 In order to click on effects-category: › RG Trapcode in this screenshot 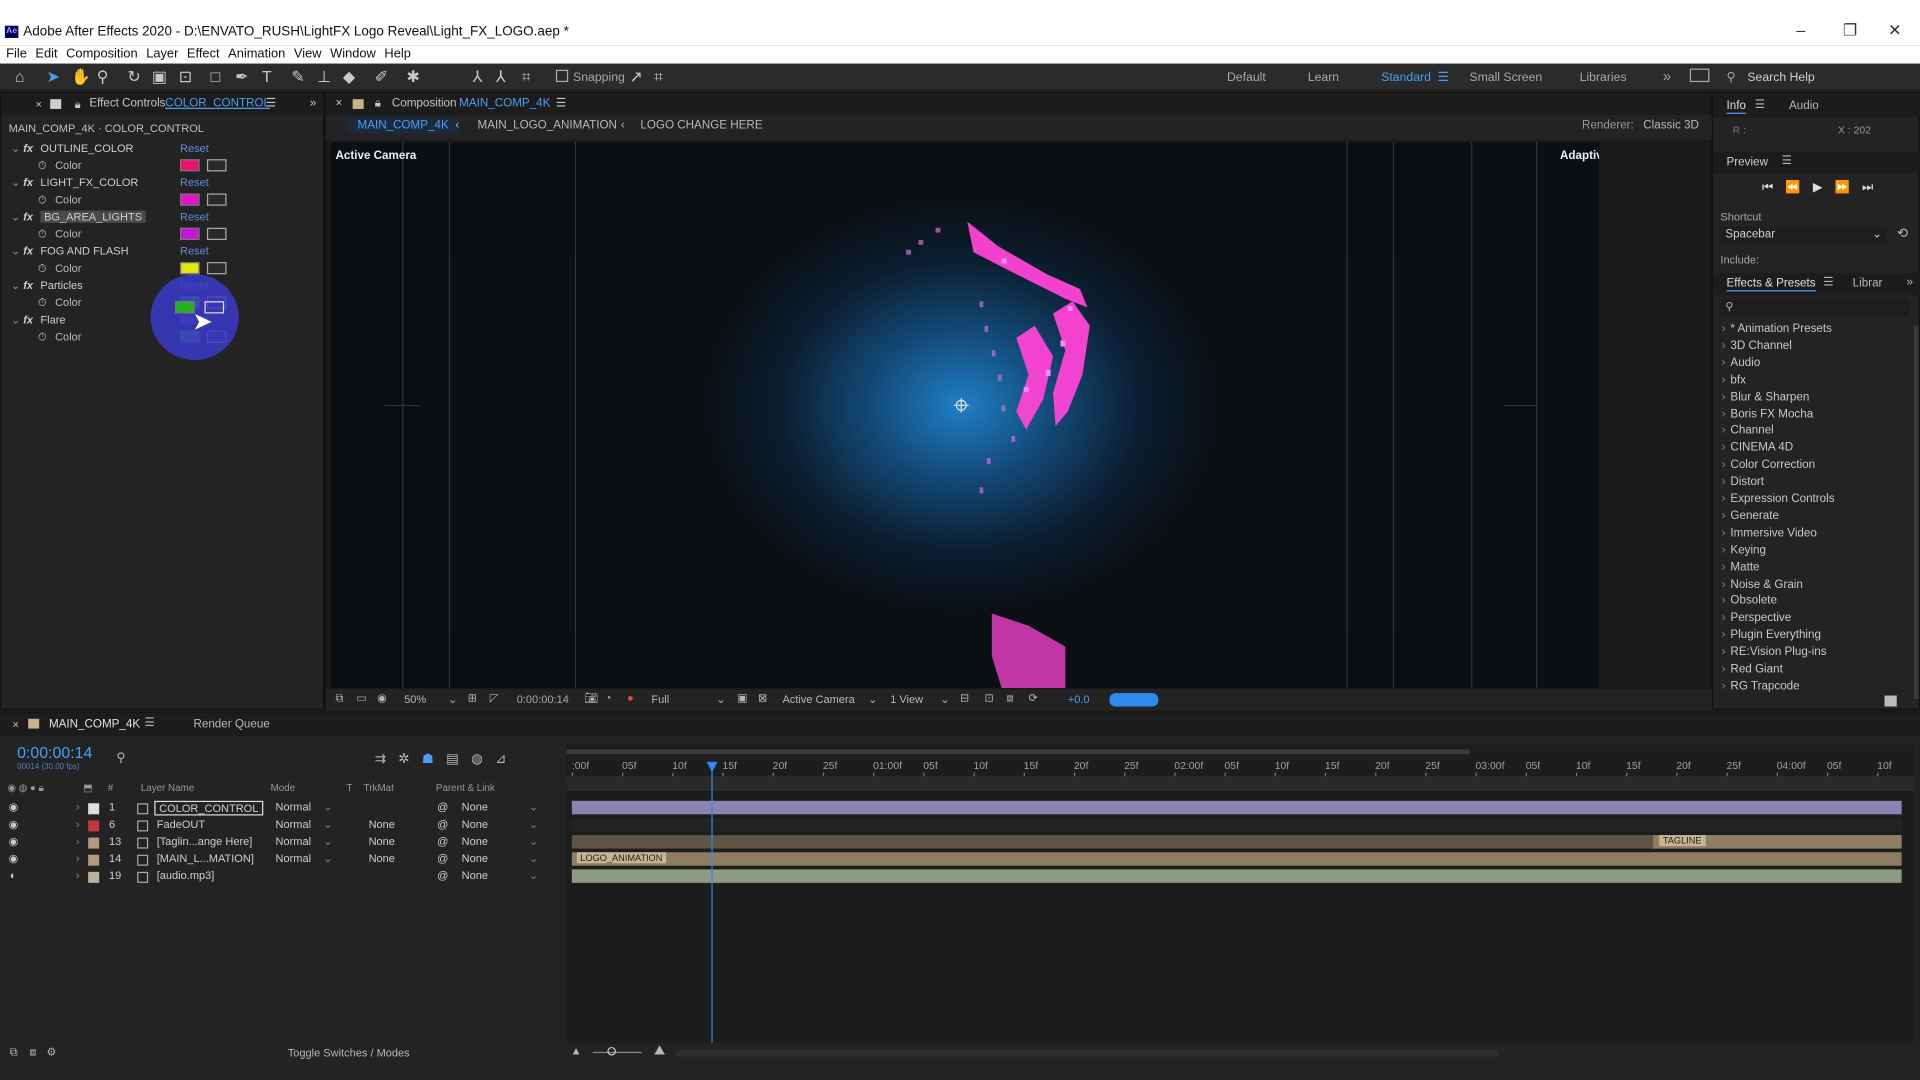, I will do `click(1761, 685)`.